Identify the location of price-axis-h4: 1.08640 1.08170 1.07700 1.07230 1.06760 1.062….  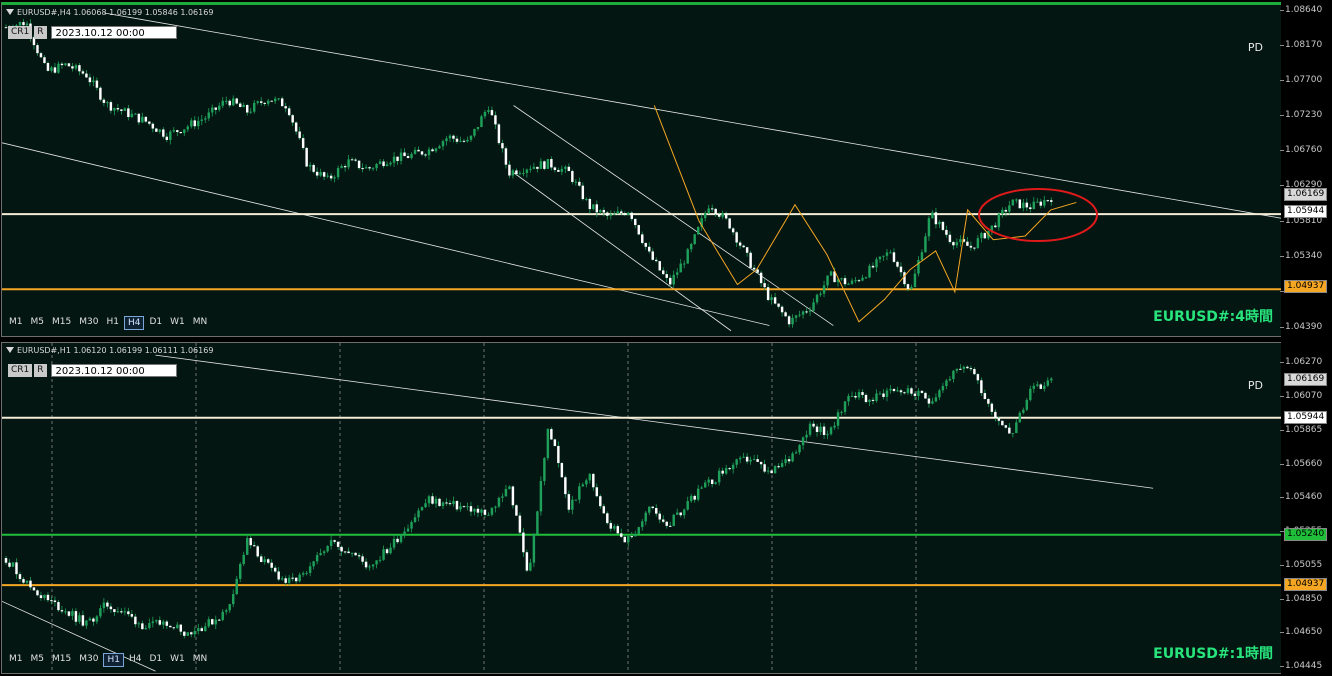
(1305, 169).